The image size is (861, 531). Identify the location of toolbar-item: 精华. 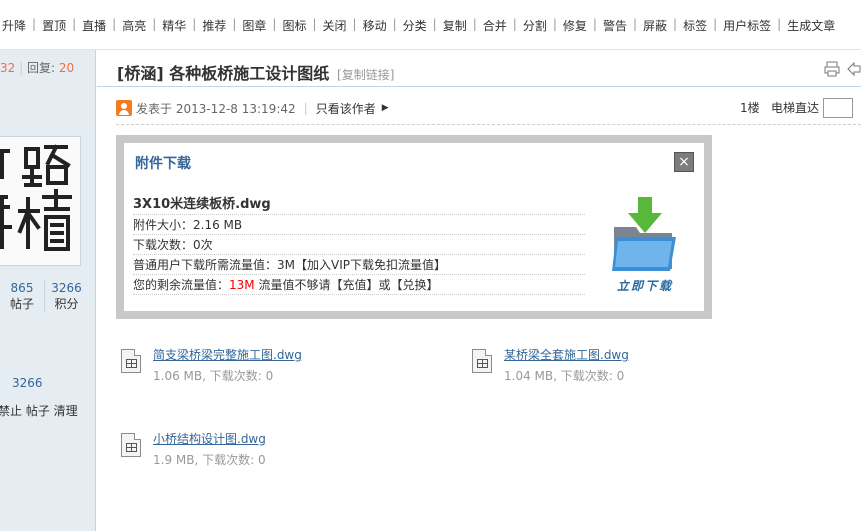
(174, 25).